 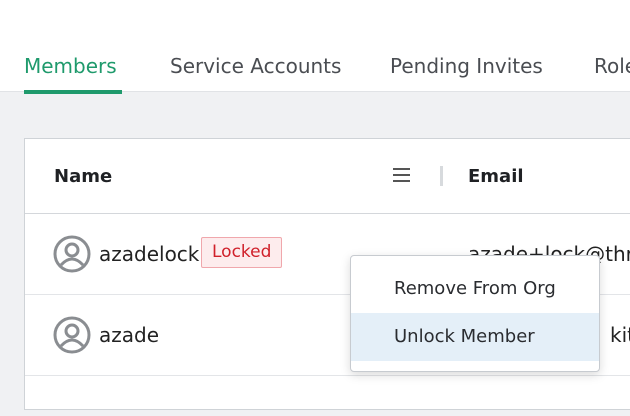 I want to click on remove-from-org-menu-item: Remove From Org, so click(x=475, y=289).